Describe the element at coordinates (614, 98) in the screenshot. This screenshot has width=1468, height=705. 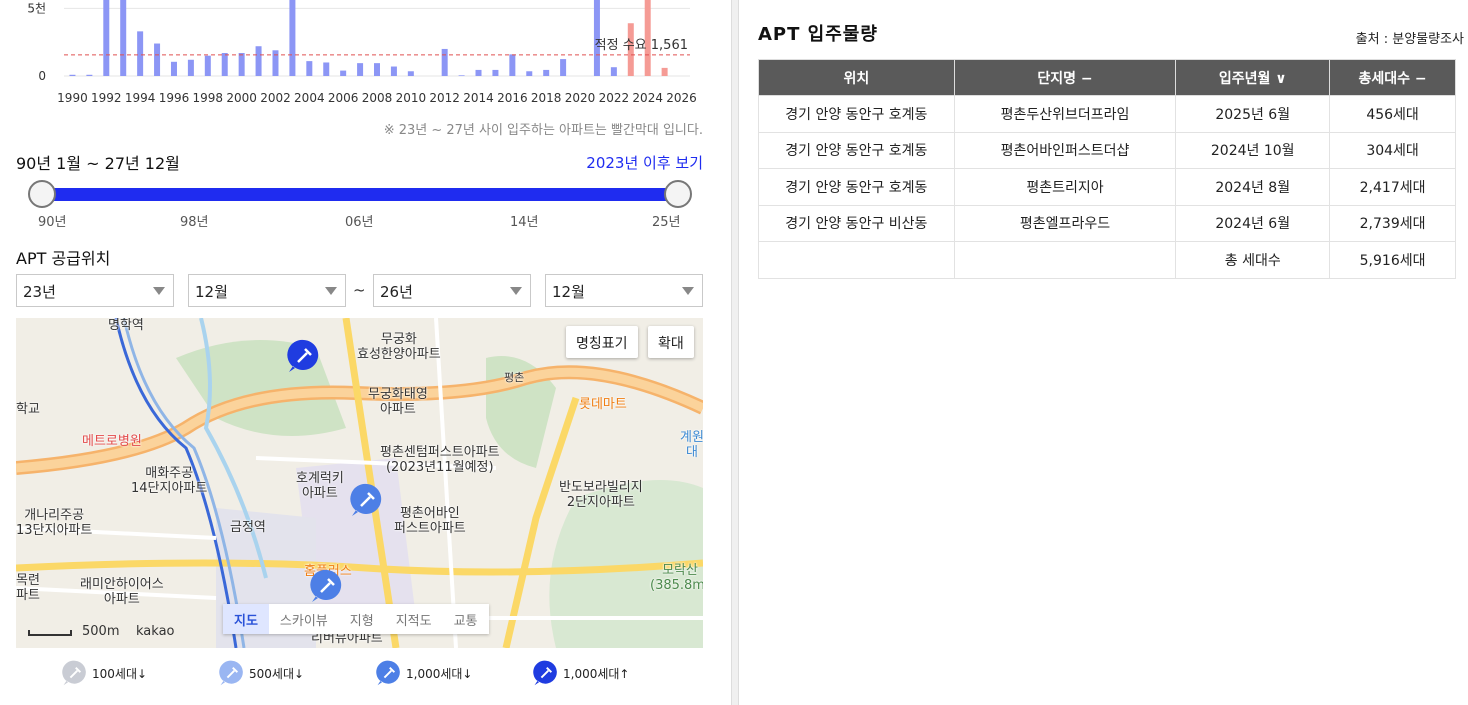
I see `x-tick-label: 2022` at that location.